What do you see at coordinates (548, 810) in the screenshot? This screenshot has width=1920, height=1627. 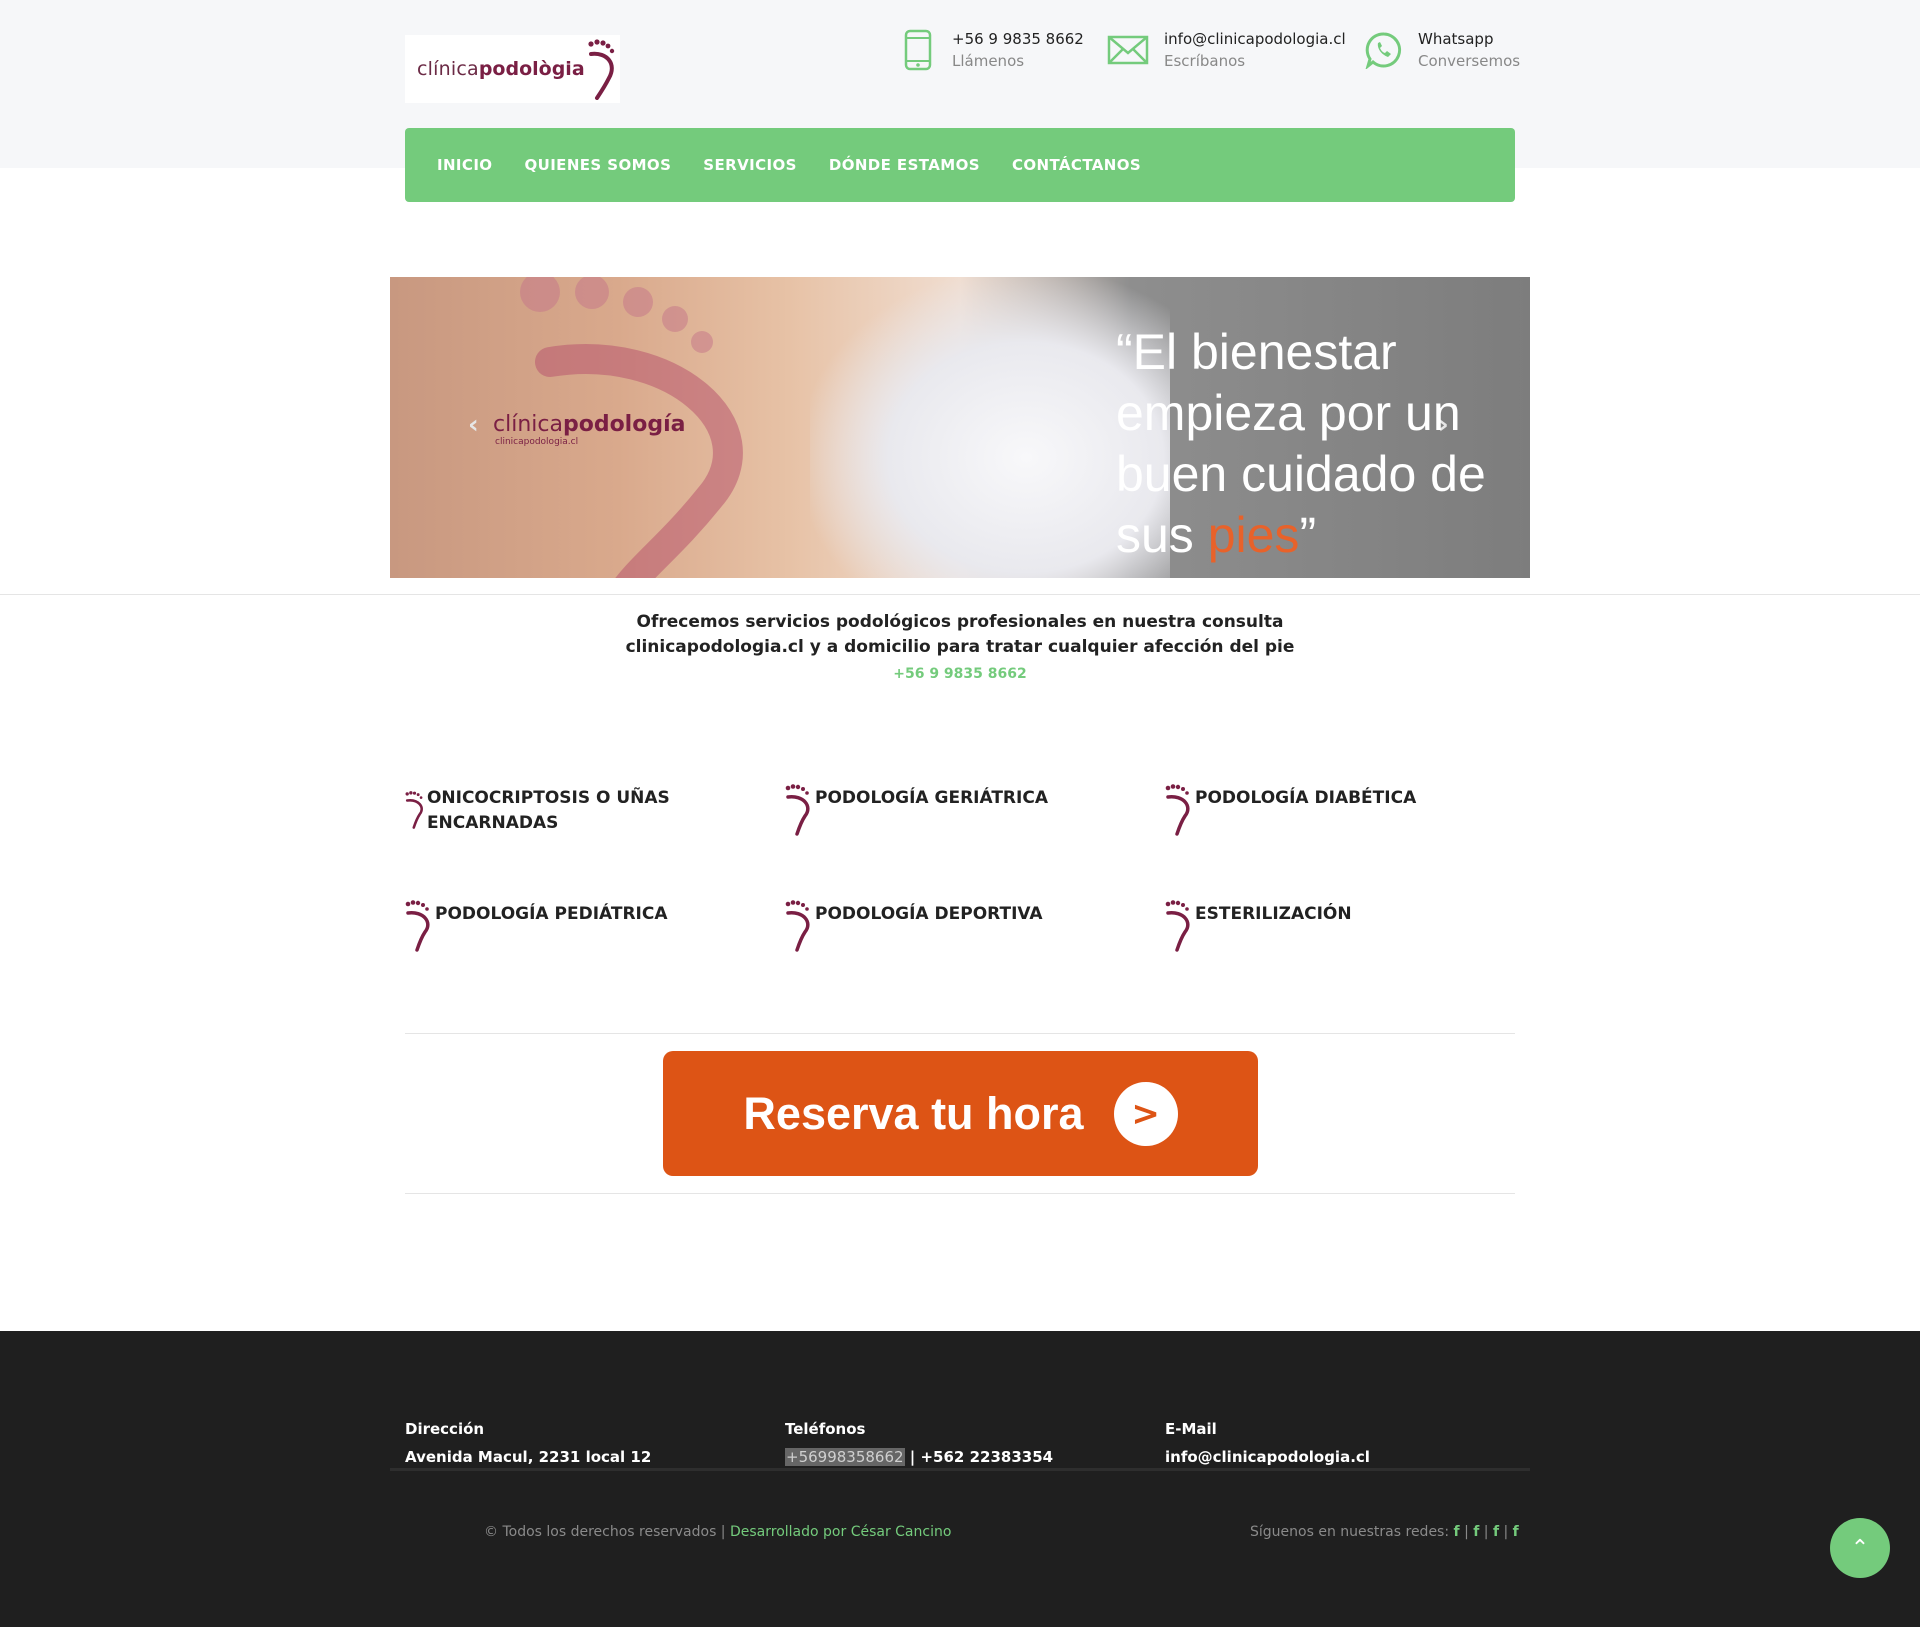 I see `service-label: ONICOCRIPTOSIS O UÑAS ENCARNADAS` at bounding box center [548, 810].